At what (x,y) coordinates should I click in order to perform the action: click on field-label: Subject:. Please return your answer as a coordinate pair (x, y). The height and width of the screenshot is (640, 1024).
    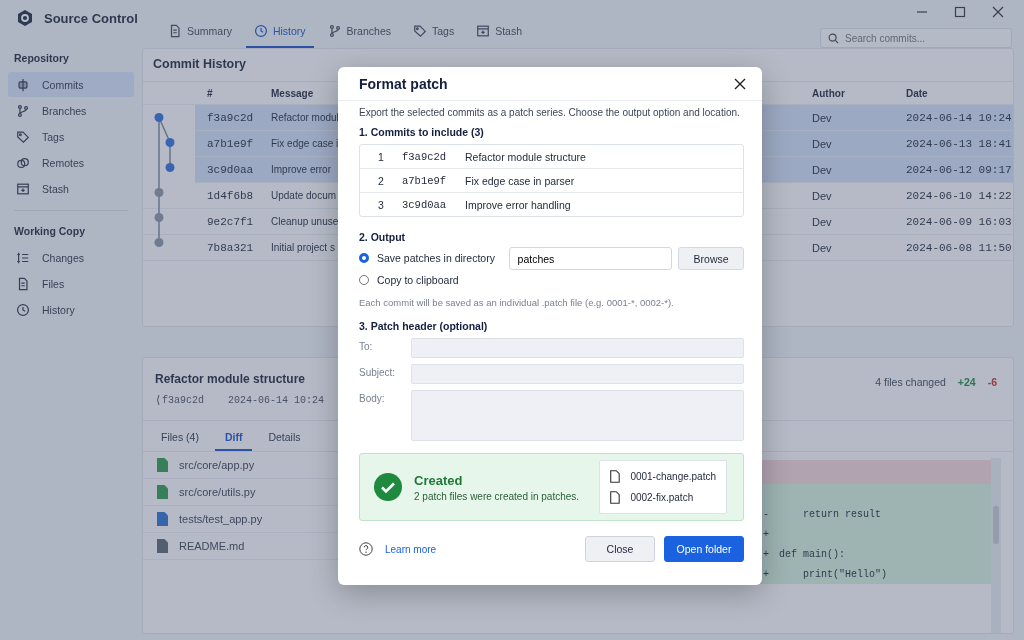
    Looking at the image, I should click on (378, 373).